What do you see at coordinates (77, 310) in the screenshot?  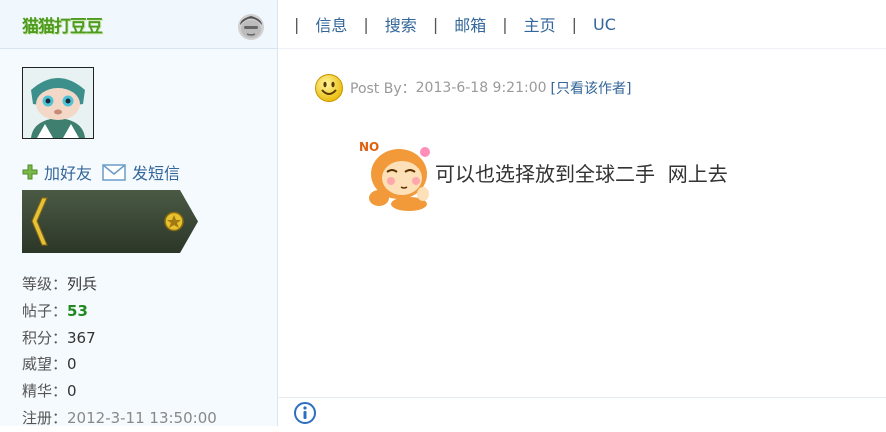 I see `posts-value: 53` at bounding box center [77, 310].